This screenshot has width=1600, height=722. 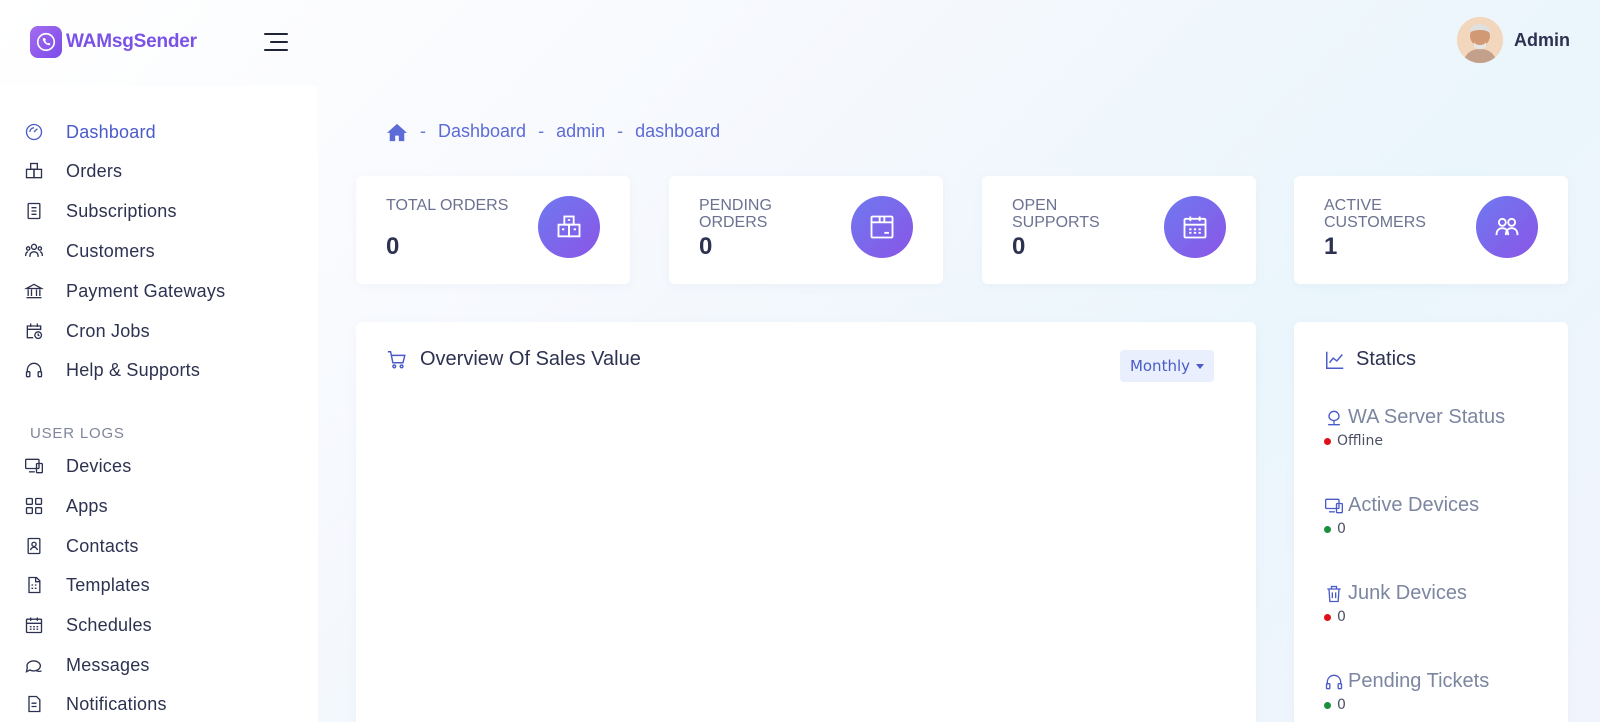 What do you see at coordinates (34, 132) in the screenshot?
I see `gauge-icon` at bounding box center [34, 132].